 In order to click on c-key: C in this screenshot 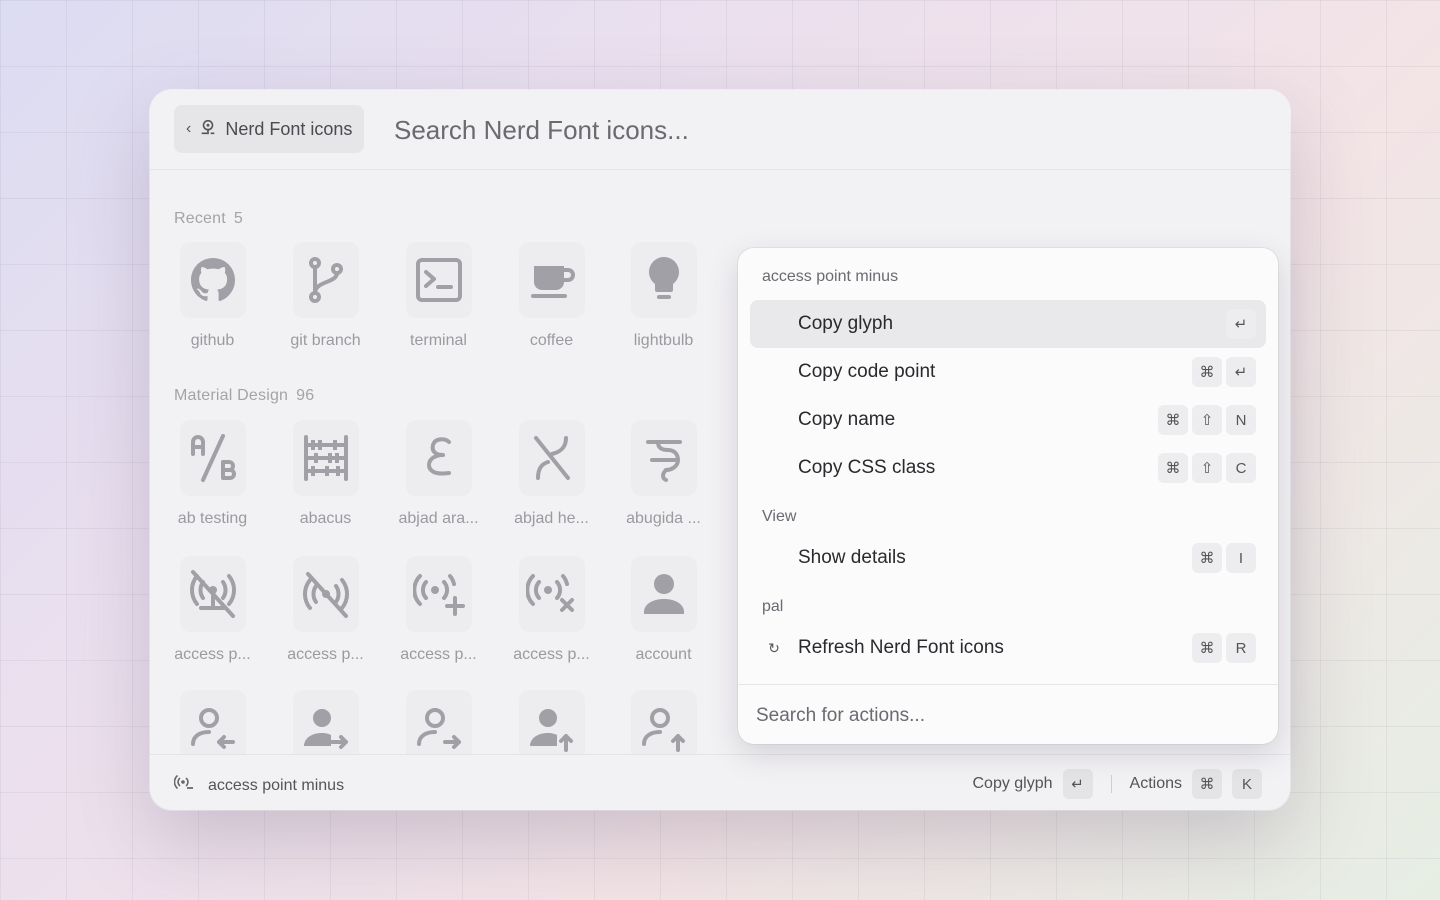, I will do `click(1241, 468)`.